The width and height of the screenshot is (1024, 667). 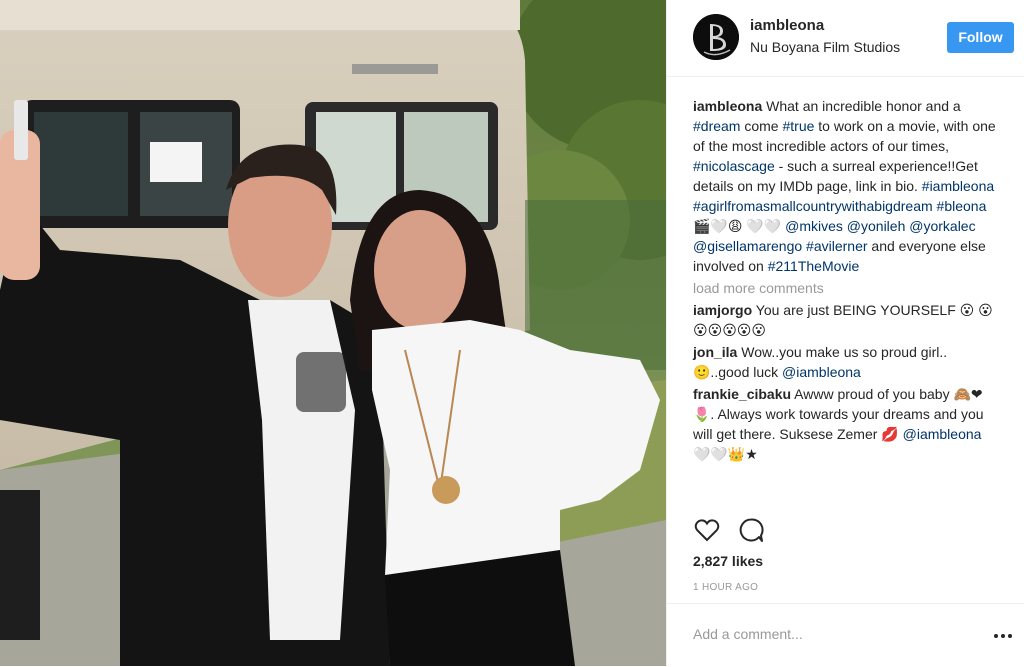 What do you see at coordinates (798, 126) in the screenshot?
I see `hashtag-true: #true` at bounding box center [798, 126].